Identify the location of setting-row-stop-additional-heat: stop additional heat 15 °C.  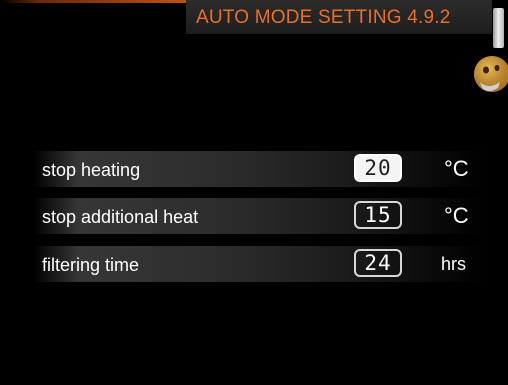
(259, 216).